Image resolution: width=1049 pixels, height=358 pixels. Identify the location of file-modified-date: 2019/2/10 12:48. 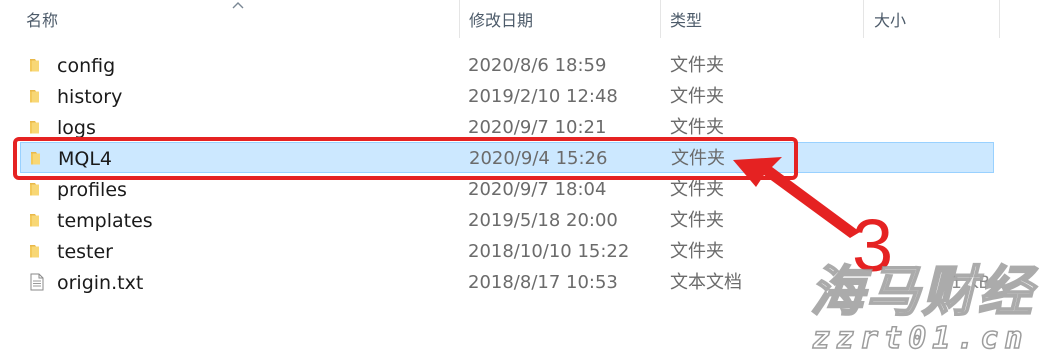
(543, 96).